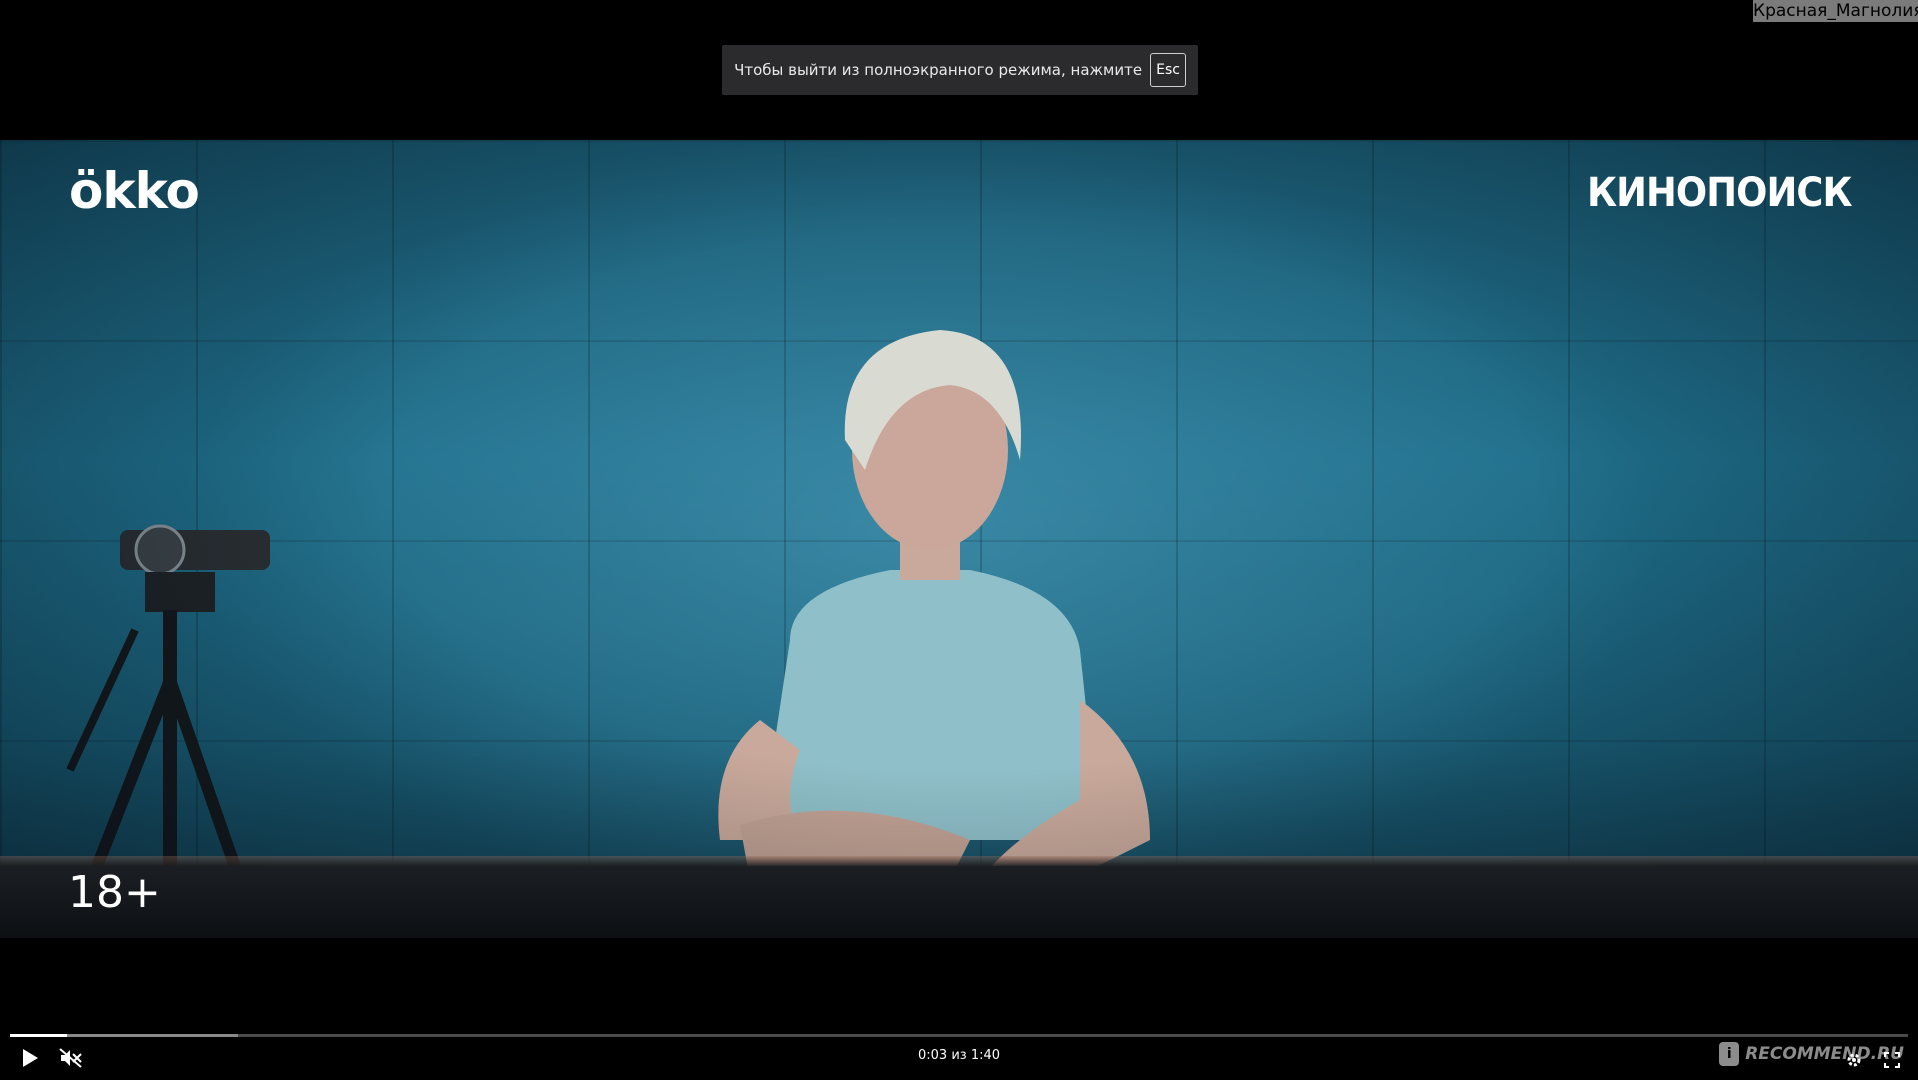 This screenshot has height=1080, width=1918. I want to click on time-display: 0:03 из 1:40, so click(959, 1055).